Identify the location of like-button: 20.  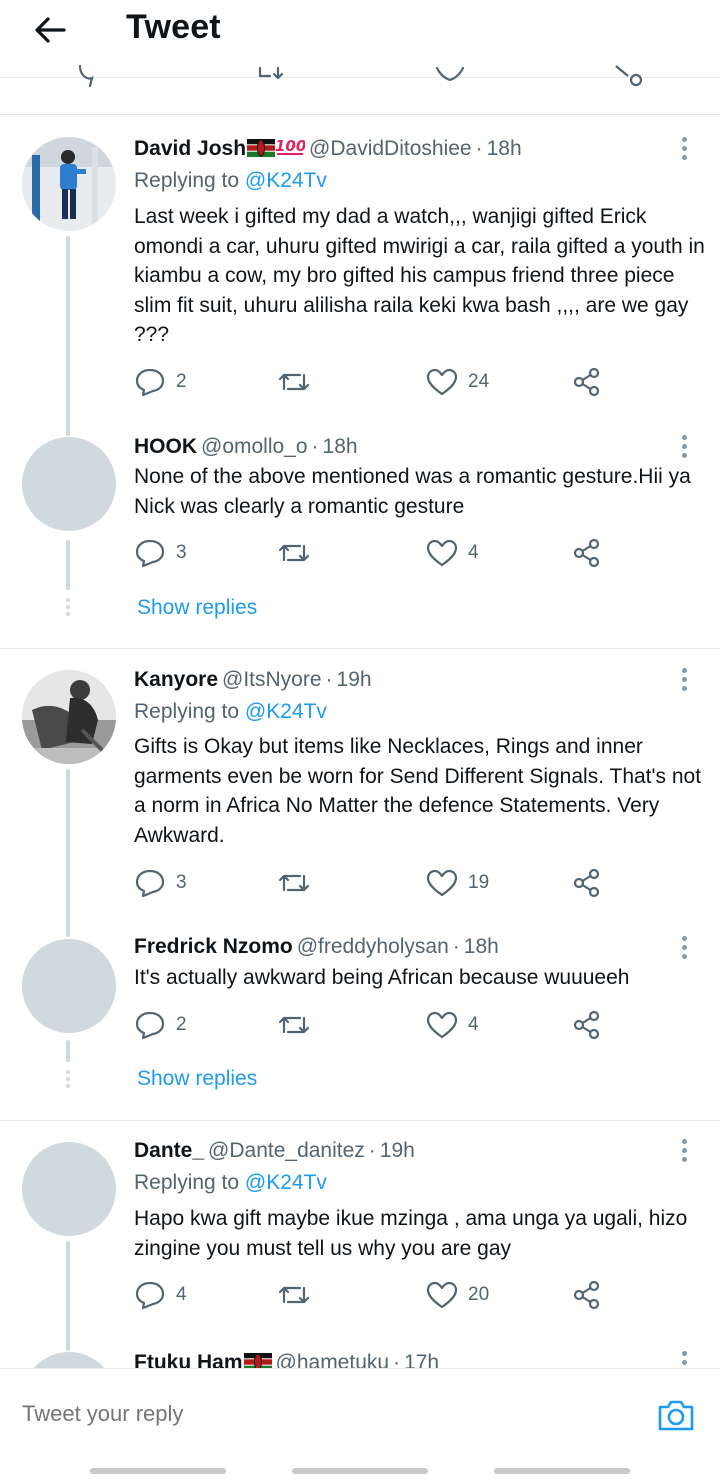
(457, 1295).